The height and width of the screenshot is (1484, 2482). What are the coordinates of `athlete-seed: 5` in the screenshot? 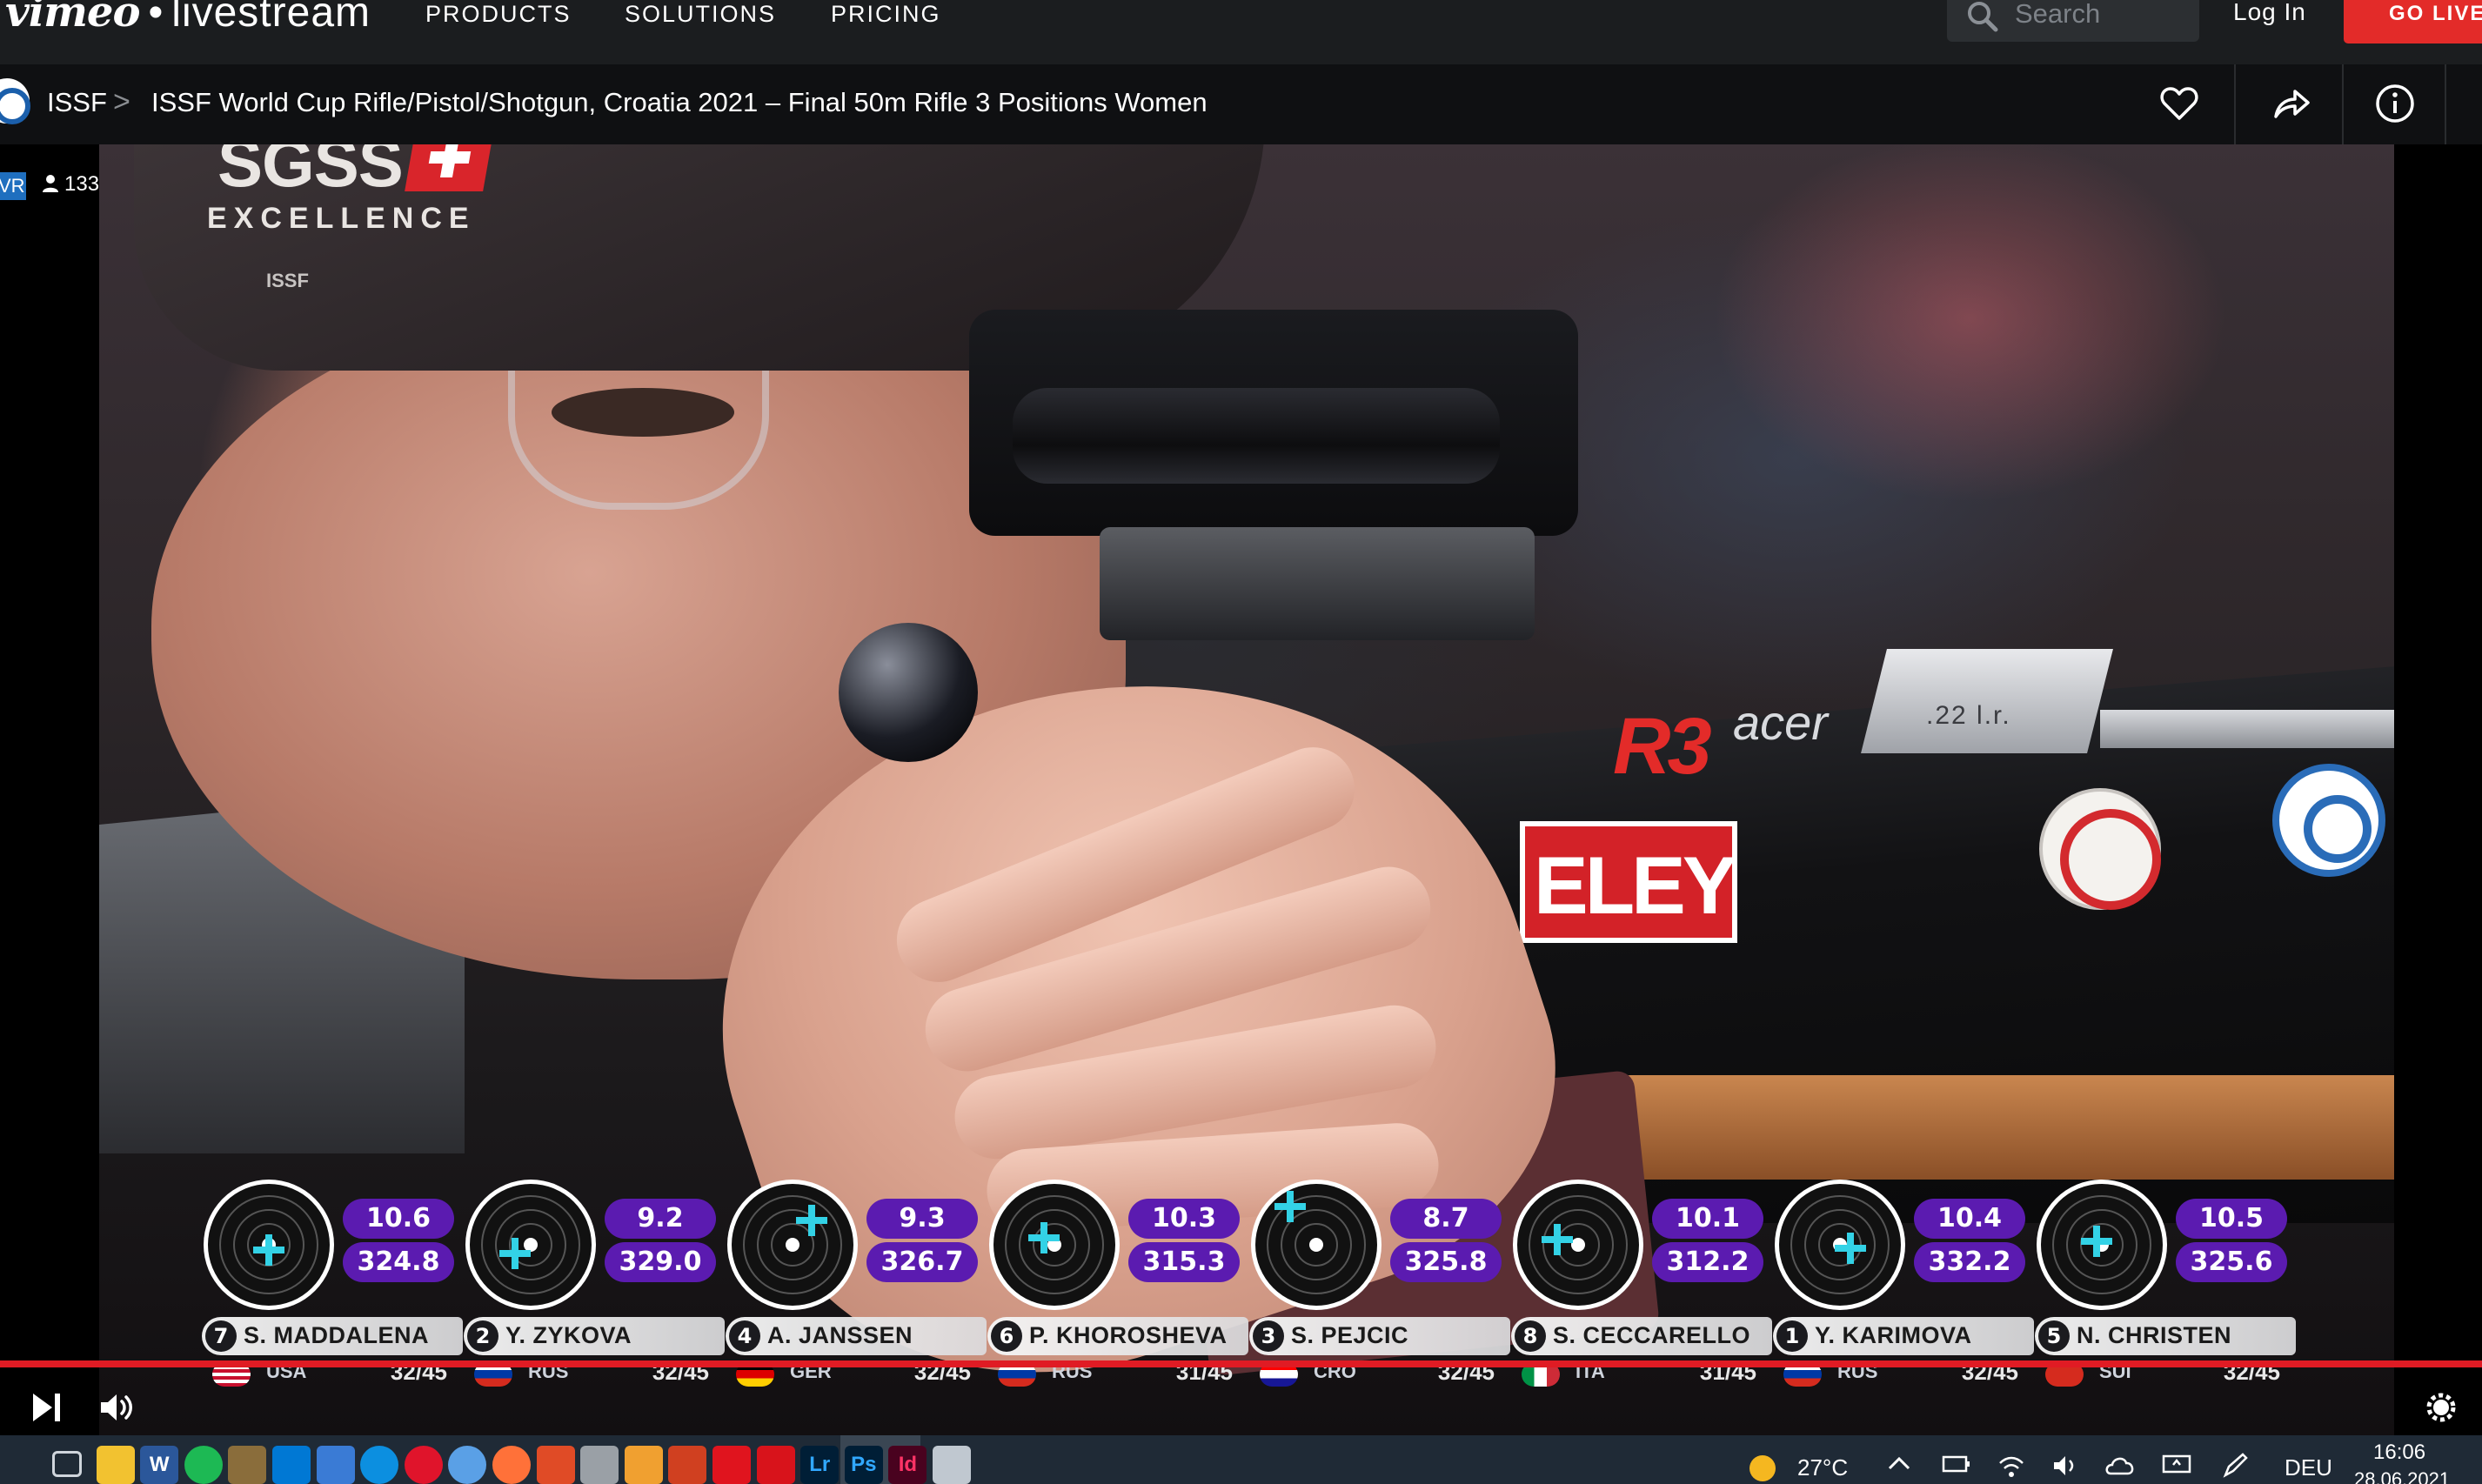 It's located at (2054, 1336).